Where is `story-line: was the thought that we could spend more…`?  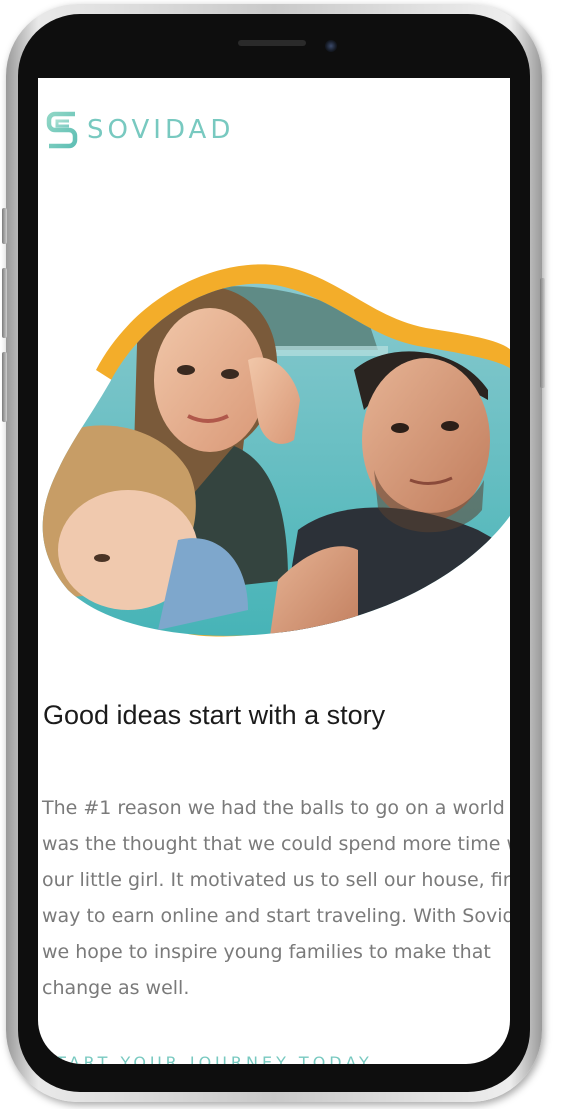
story-line: was the thought that we could spend more… is located at coordinates (276, 844).